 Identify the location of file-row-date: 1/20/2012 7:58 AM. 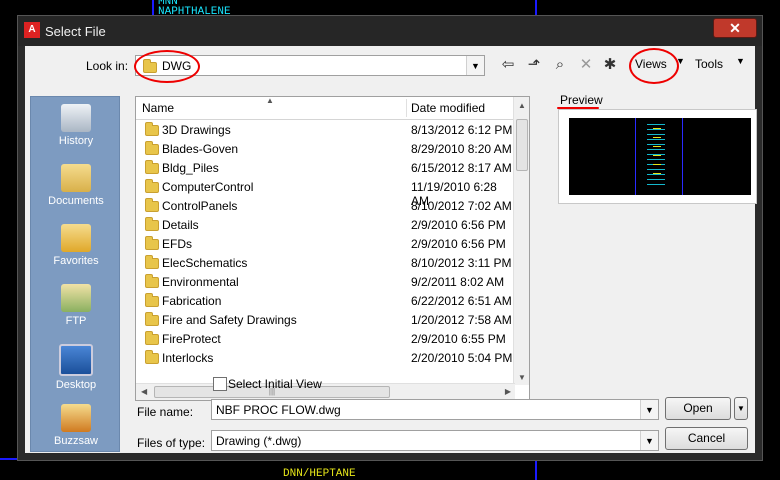
(461, 320).